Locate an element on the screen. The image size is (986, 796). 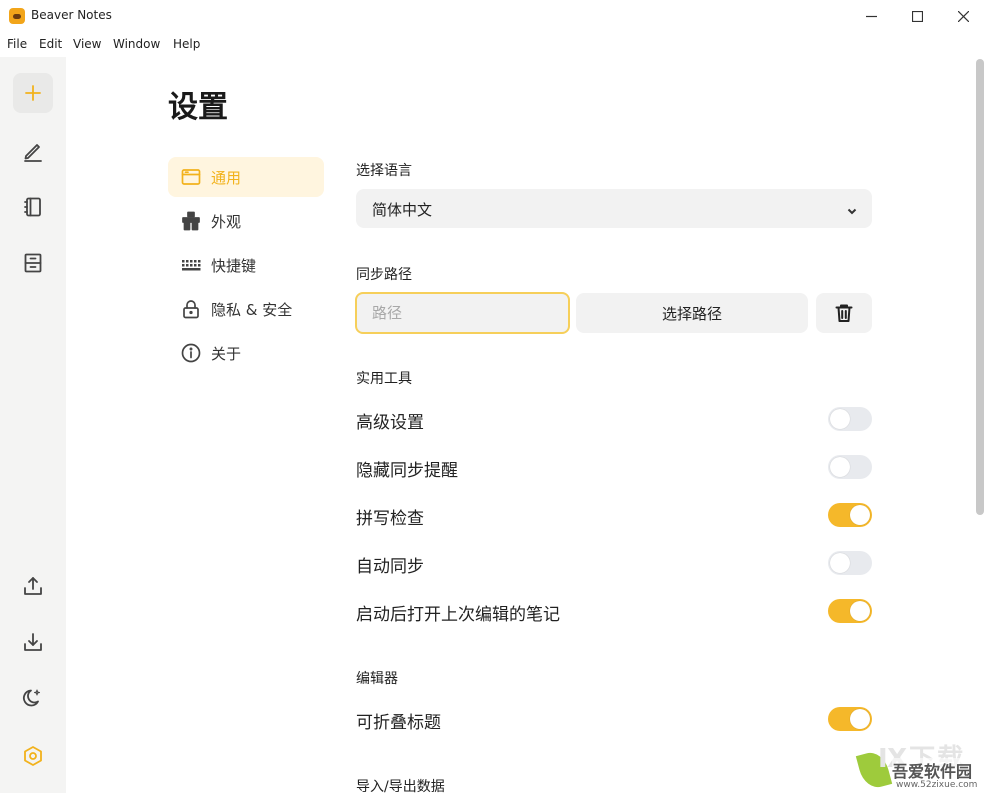
collapsible-headings-toggle is located at coordinates (850, 719).